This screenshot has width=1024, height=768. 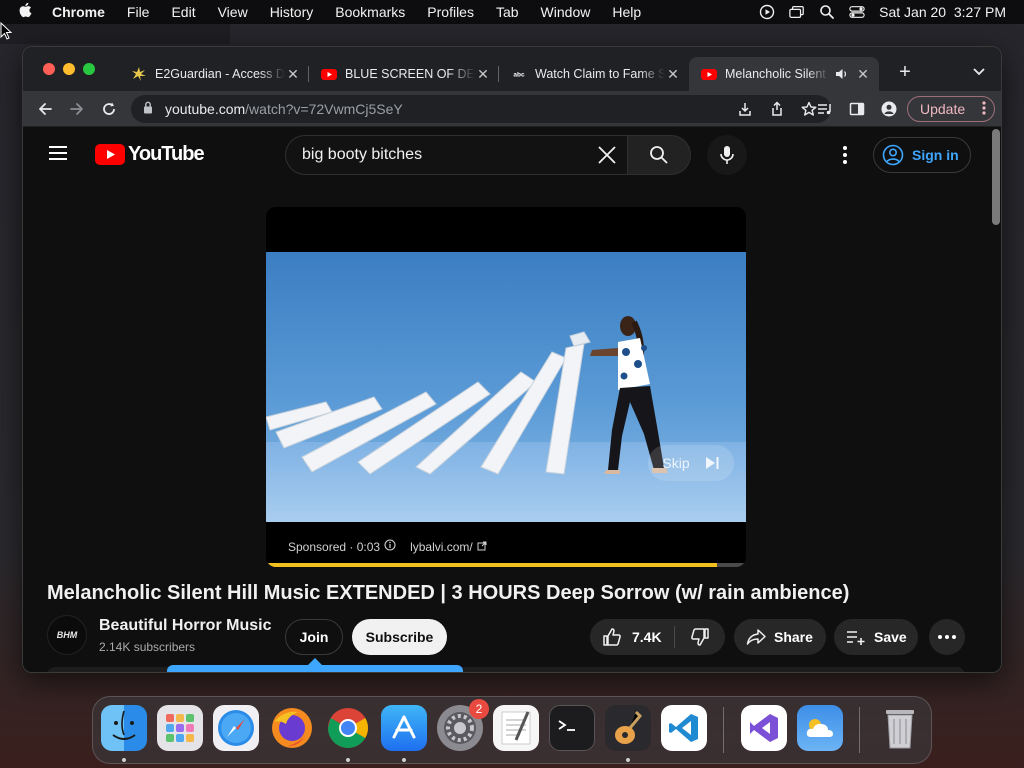 What do you see at coordinates (456, 155) in the screenshot?
I see `search-input: big booty bitches` at bounding box center [456, 155].